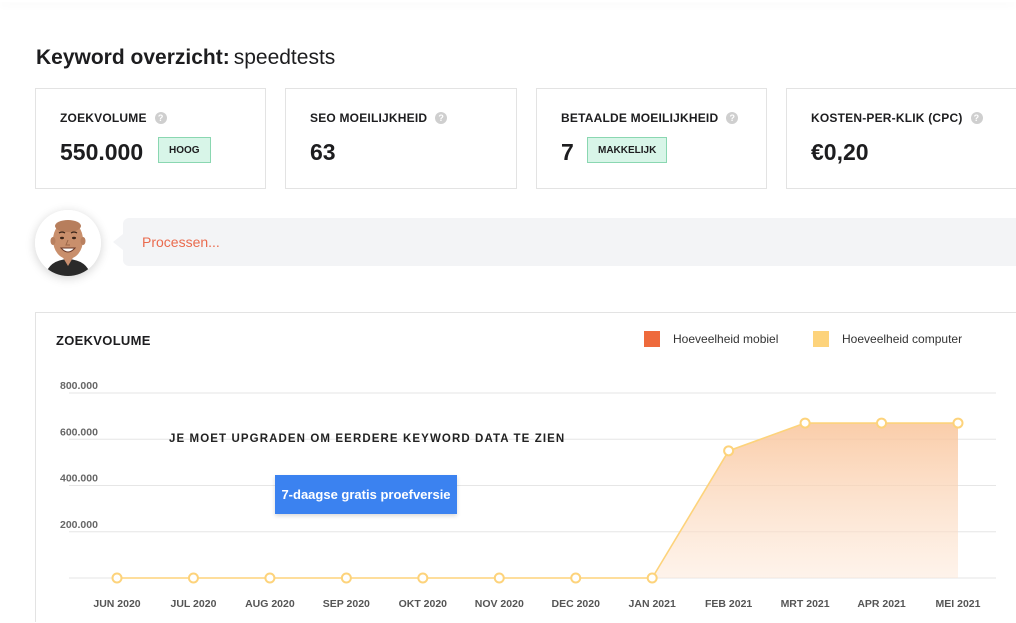 Image resolution: width=1016 pixels, height=623 pixels. I want to click on stat-badge-search-volume: HOOG, so click(184, 150).